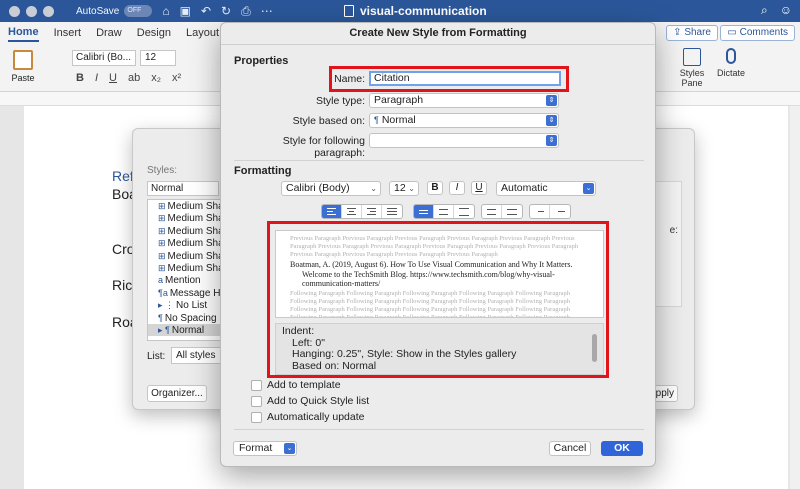 This screenshot has height=489, width=800. I want to click on justify-icon, so click(392, 211).